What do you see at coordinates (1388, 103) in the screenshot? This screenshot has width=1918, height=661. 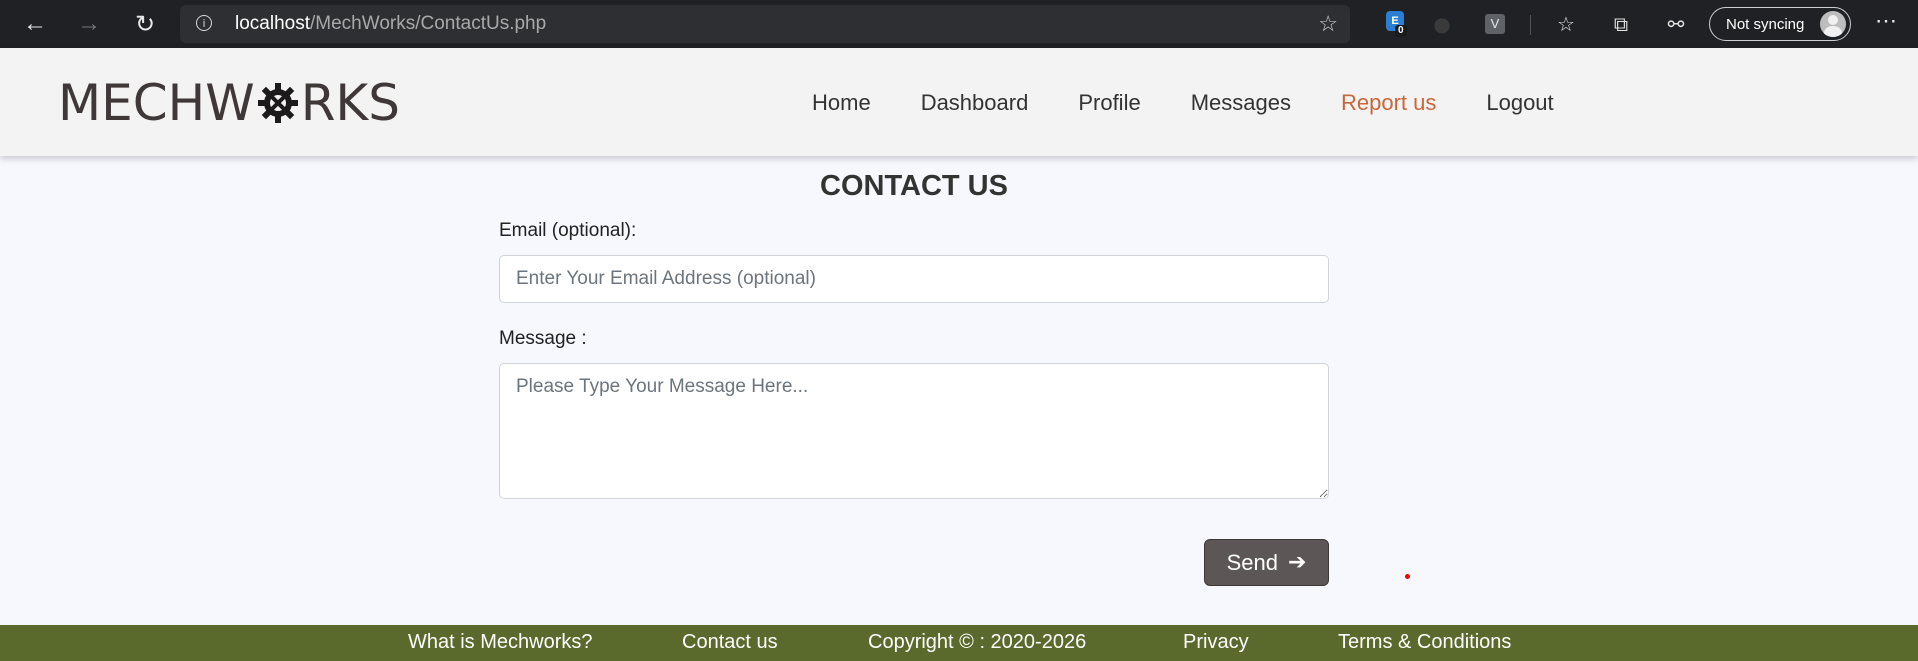 I see `nav-report-us: Report us` at bounding box center [1388, 103].